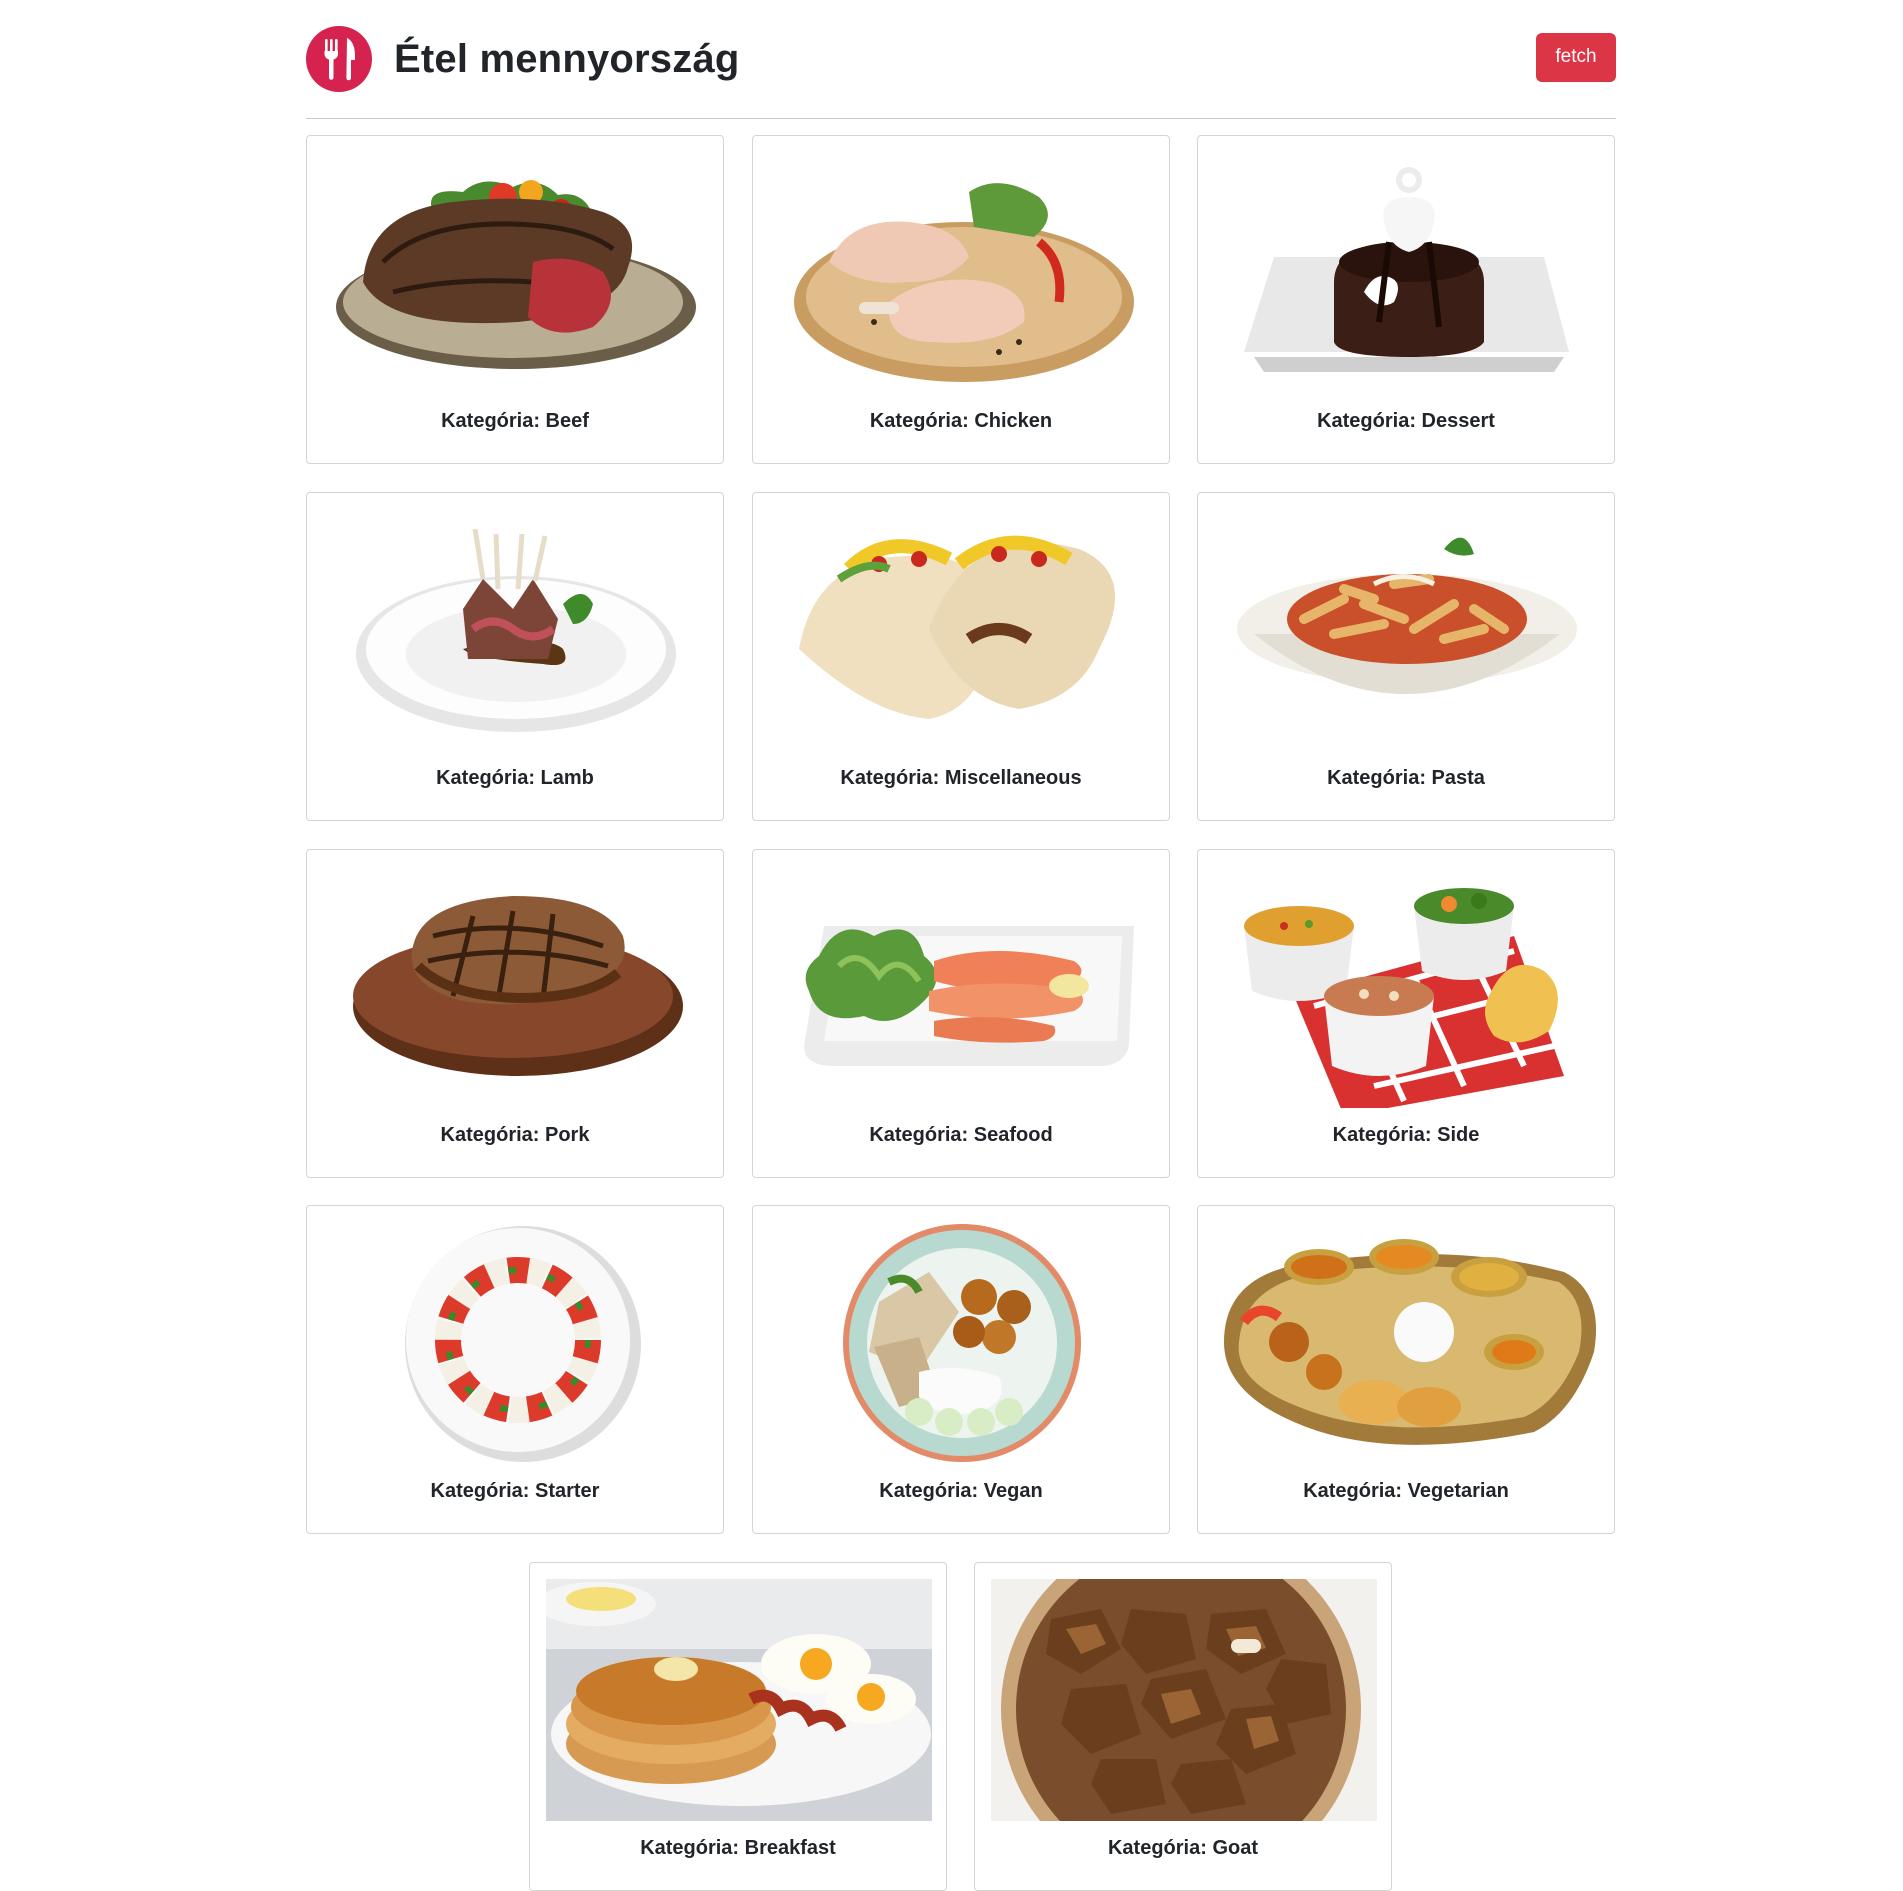  I want to click on card-caption: Kategória: Side, so click(1406, 1135).